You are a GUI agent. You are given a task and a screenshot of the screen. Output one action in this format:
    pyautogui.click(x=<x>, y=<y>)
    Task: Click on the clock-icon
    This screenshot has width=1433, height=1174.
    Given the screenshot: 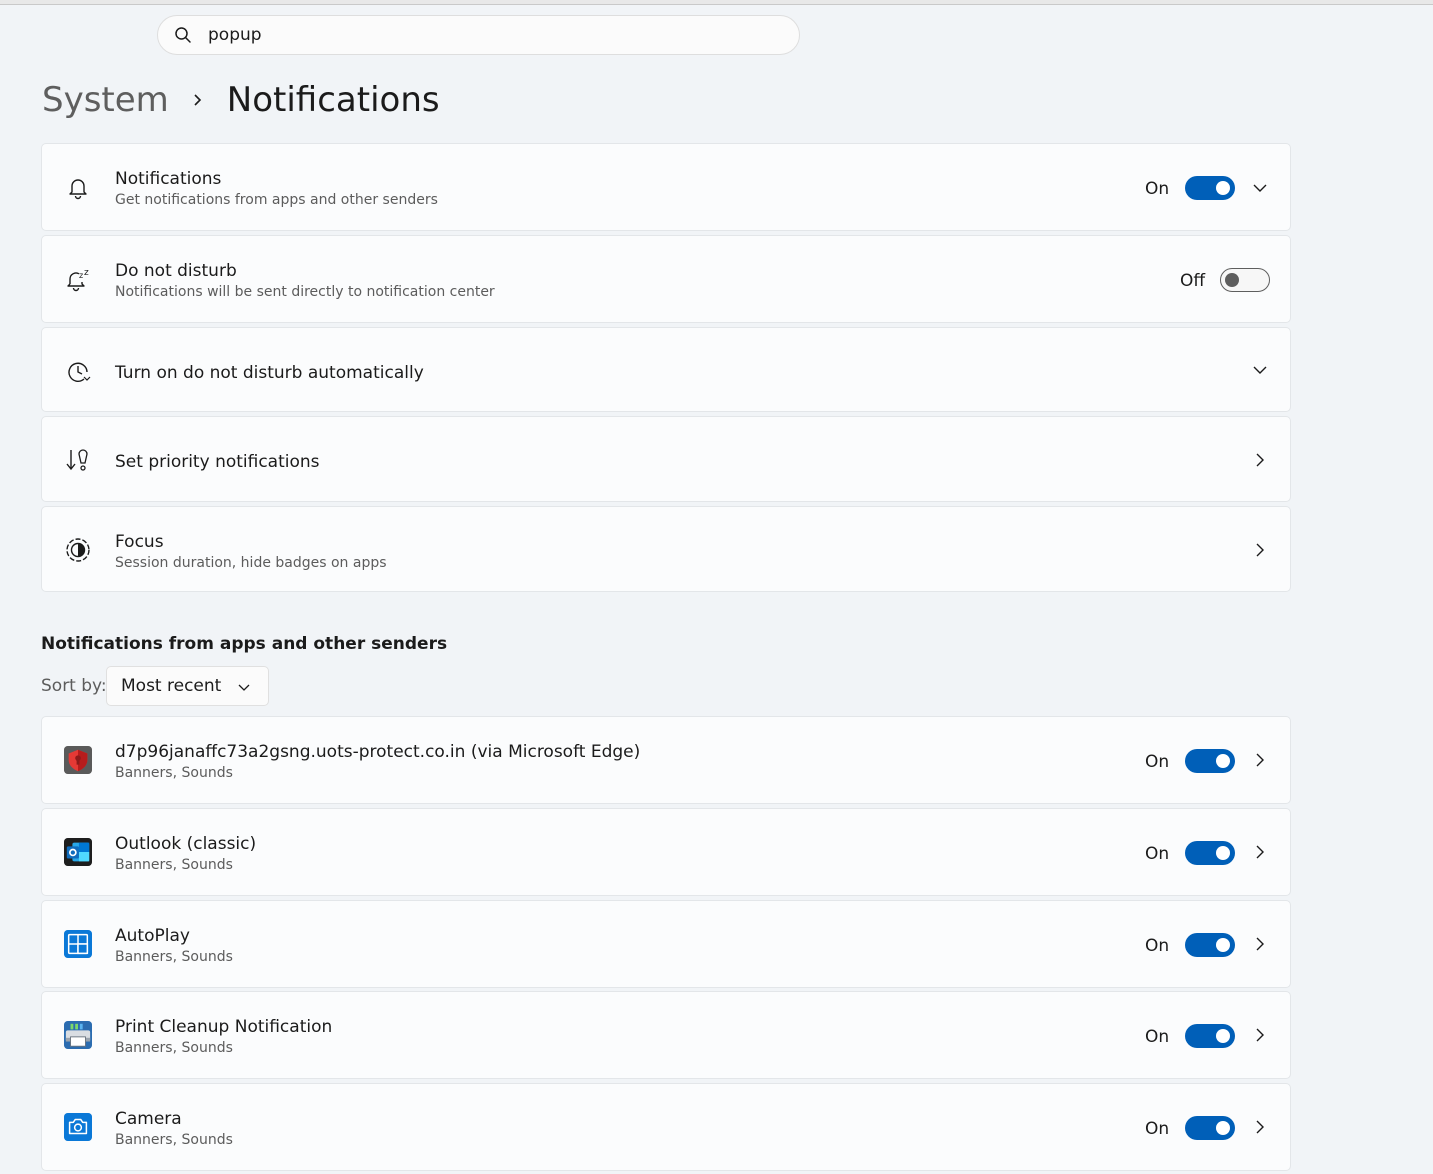 What is the action you would take?
    pyautogui.click(x=78, y=372)
    